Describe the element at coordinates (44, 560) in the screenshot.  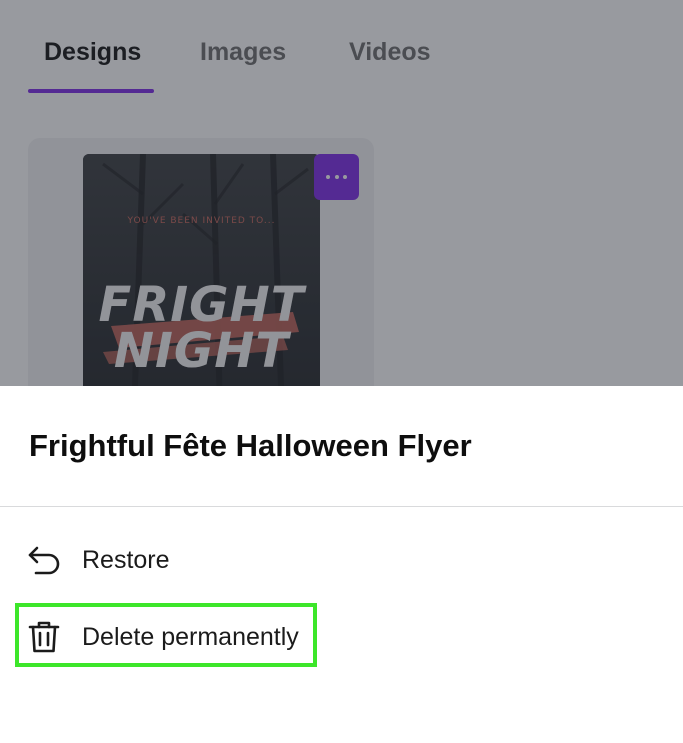
I see `undo-icon` at that location.